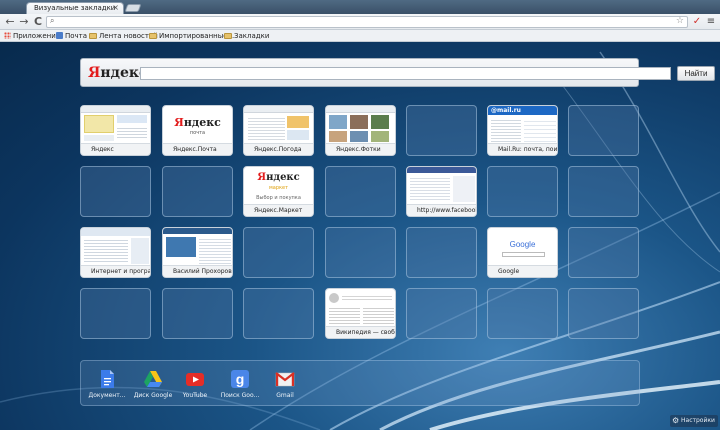 This screenshot has height=430, width=720. Describe the element at coordinates (711, 21) in the screenshot. I see `menu-icon: ≡` at that location.